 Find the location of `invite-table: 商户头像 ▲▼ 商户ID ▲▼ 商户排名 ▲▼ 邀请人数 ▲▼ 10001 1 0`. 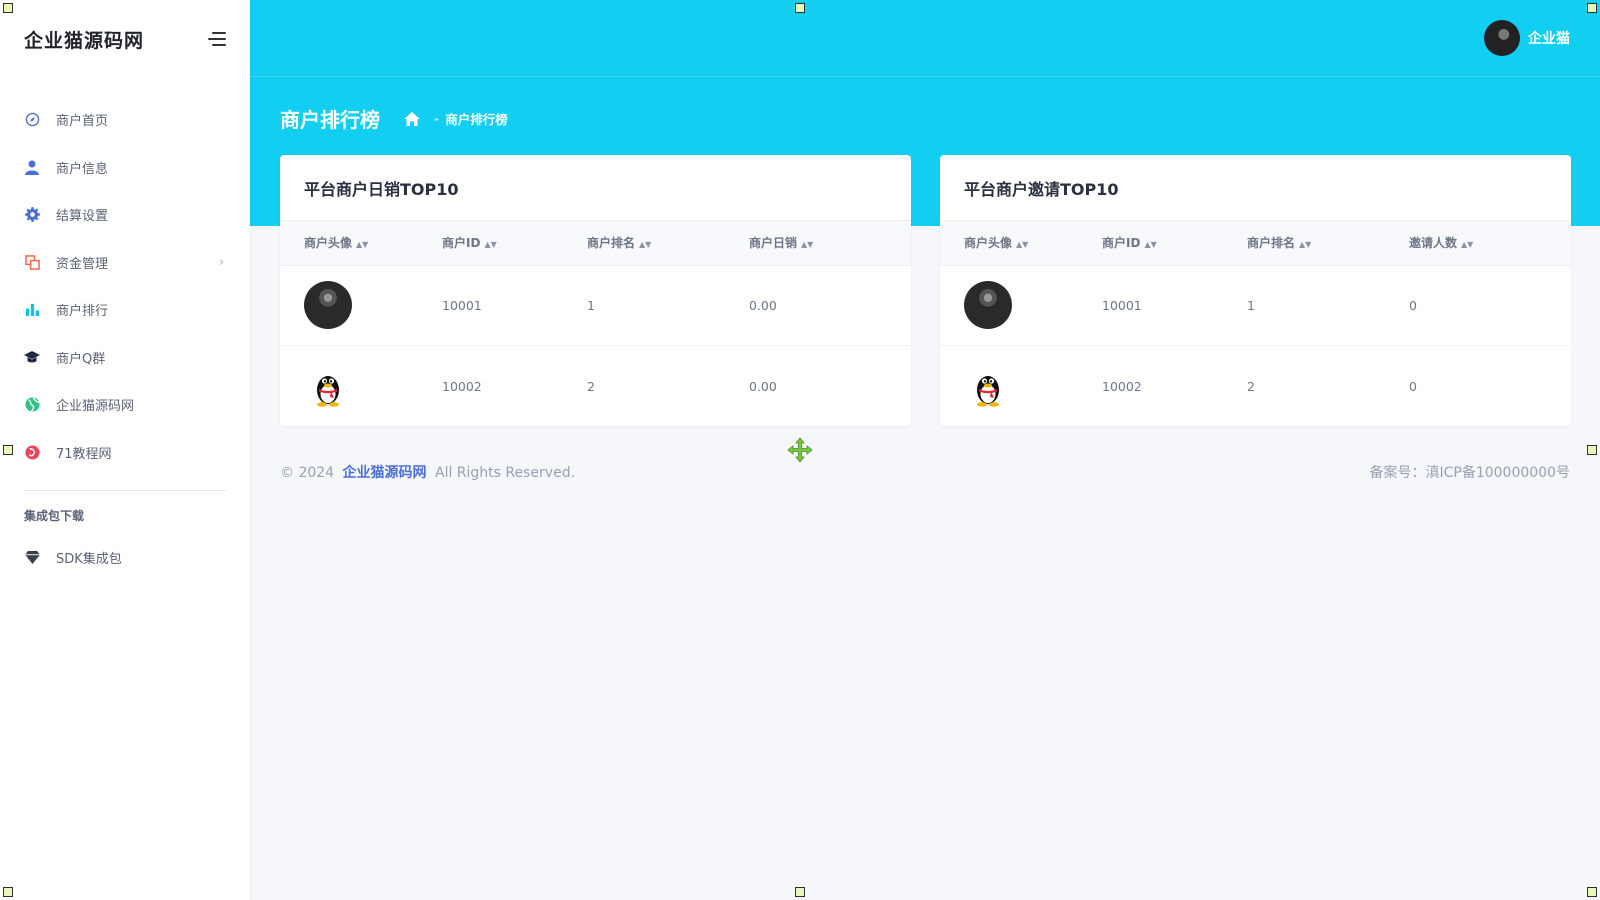

invite-table: 商户头像 ▲▼ 商户ID ▲▼ 商户排名 ▲▼ 邀请人数 ▲▼ 10001 1 0 is located at coordinates (1255, 323).